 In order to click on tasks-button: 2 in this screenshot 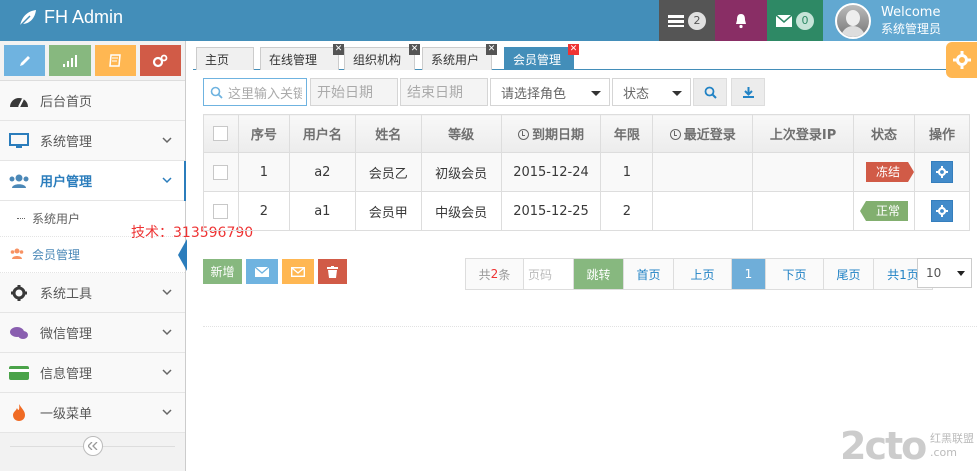, I will do `click(687, 20)`.